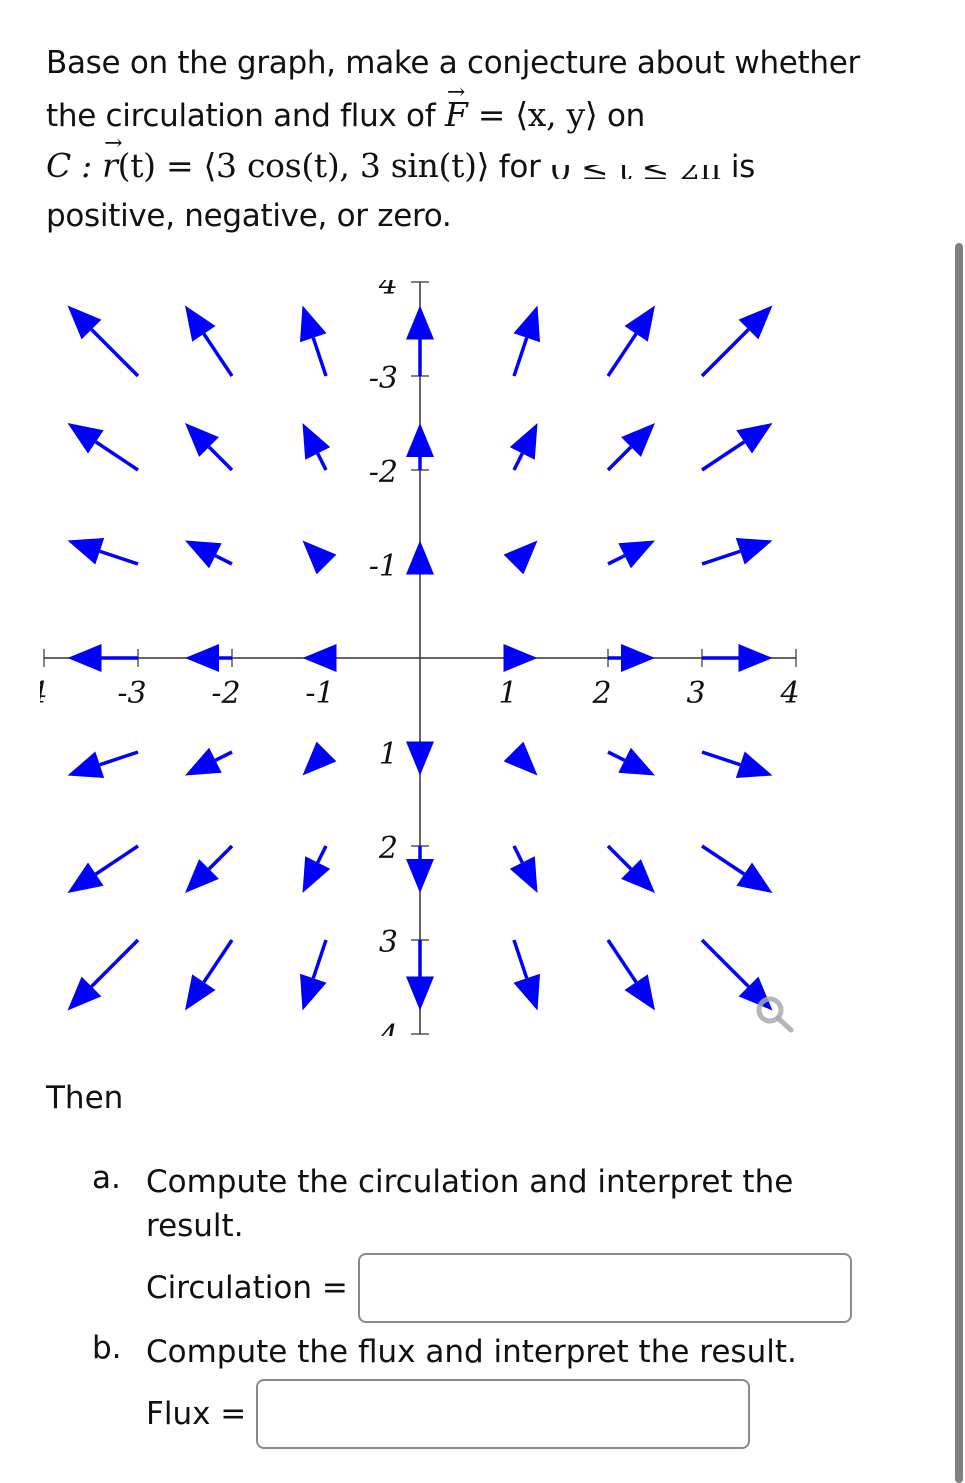 This screenshot has height=1483, width=965. I want to click on flux-input, so click(503, 1414).